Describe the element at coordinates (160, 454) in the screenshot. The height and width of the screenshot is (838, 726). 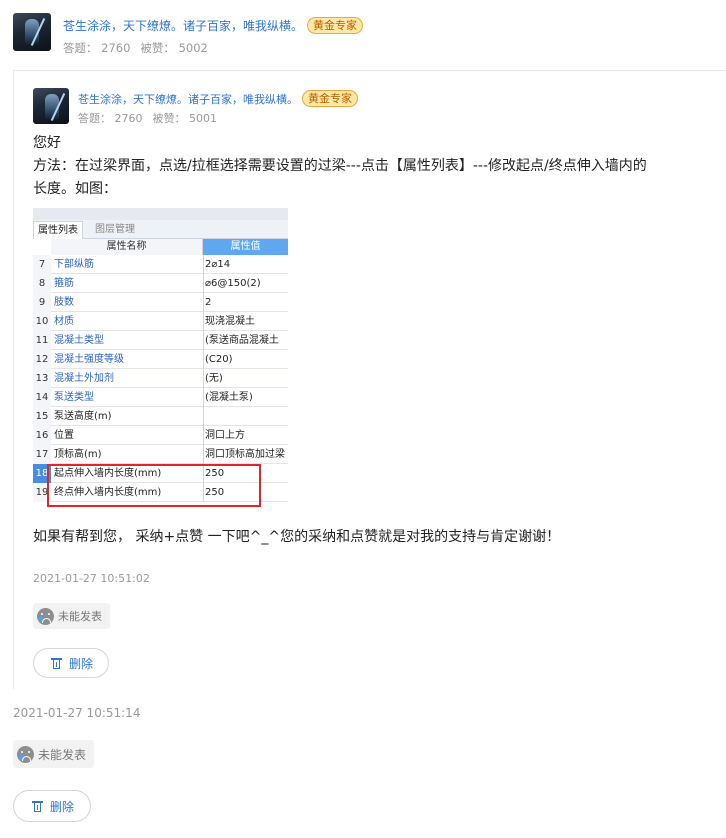
I see `property-row: 17 顶标高(m) 洞口顶标高加过梁` at that location.